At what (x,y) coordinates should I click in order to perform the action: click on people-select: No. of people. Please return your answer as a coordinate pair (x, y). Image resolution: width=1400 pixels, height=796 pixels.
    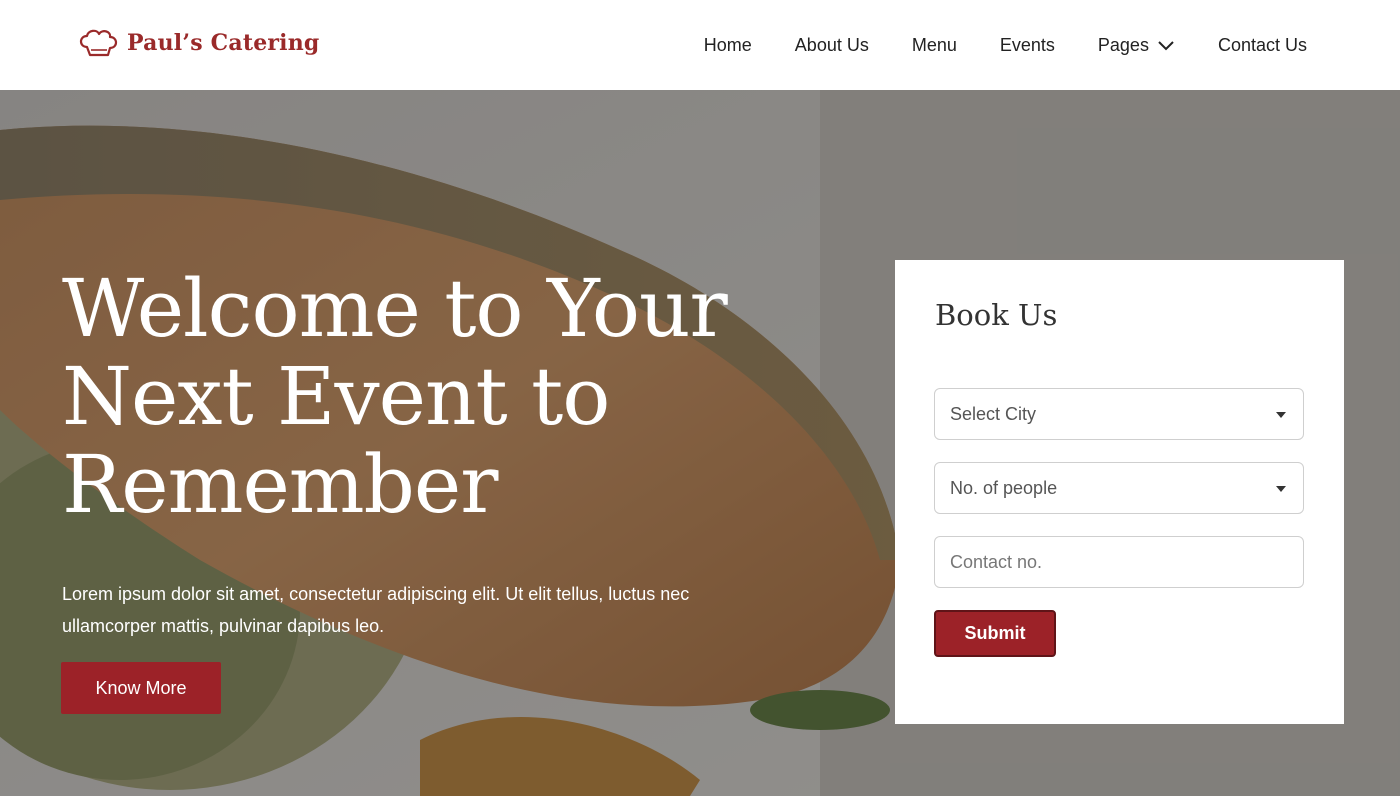
    Looking at the image, I should click on (1119, 488).